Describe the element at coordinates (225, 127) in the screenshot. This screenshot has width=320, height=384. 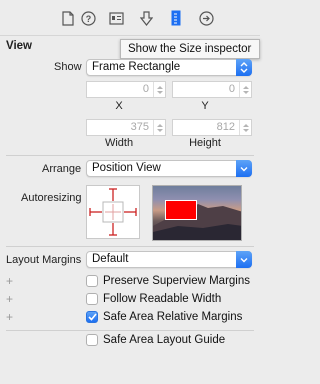
I see `height-value: 812` at that location.